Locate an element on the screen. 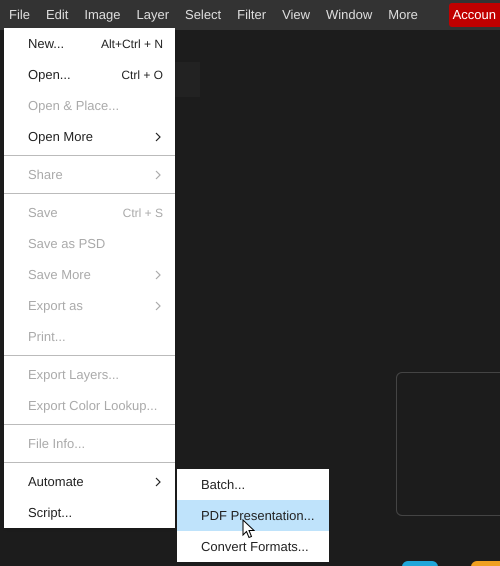 The image size is (500, 566). menu-bar-item: Filter is located at coordinates (252, 15).